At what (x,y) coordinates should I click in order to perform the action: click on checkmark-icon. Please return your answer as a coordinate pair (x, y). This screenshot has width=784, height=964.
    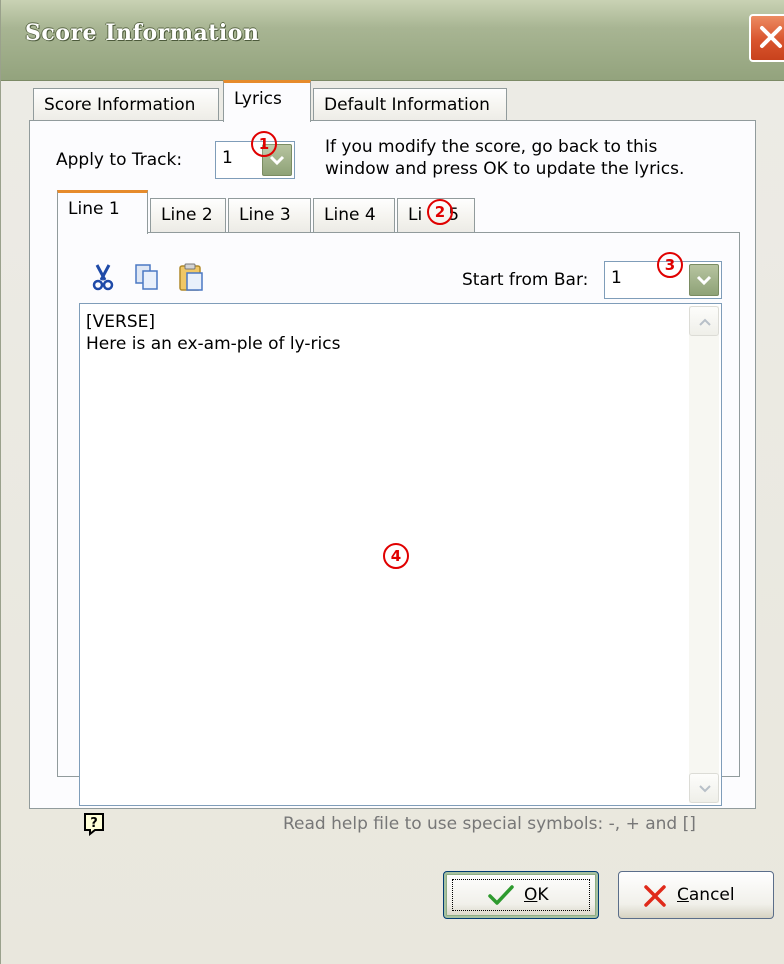
    Looking at the image, I should click on (501, 895).